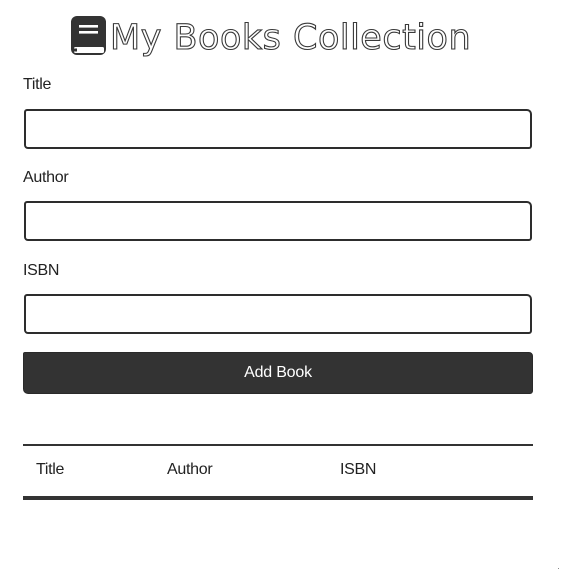 The height and width of the screenshot is (572, 561). Describe the element at coordinates (190, 469) in the screenshot. I see `column-header-author: Author` at that location.